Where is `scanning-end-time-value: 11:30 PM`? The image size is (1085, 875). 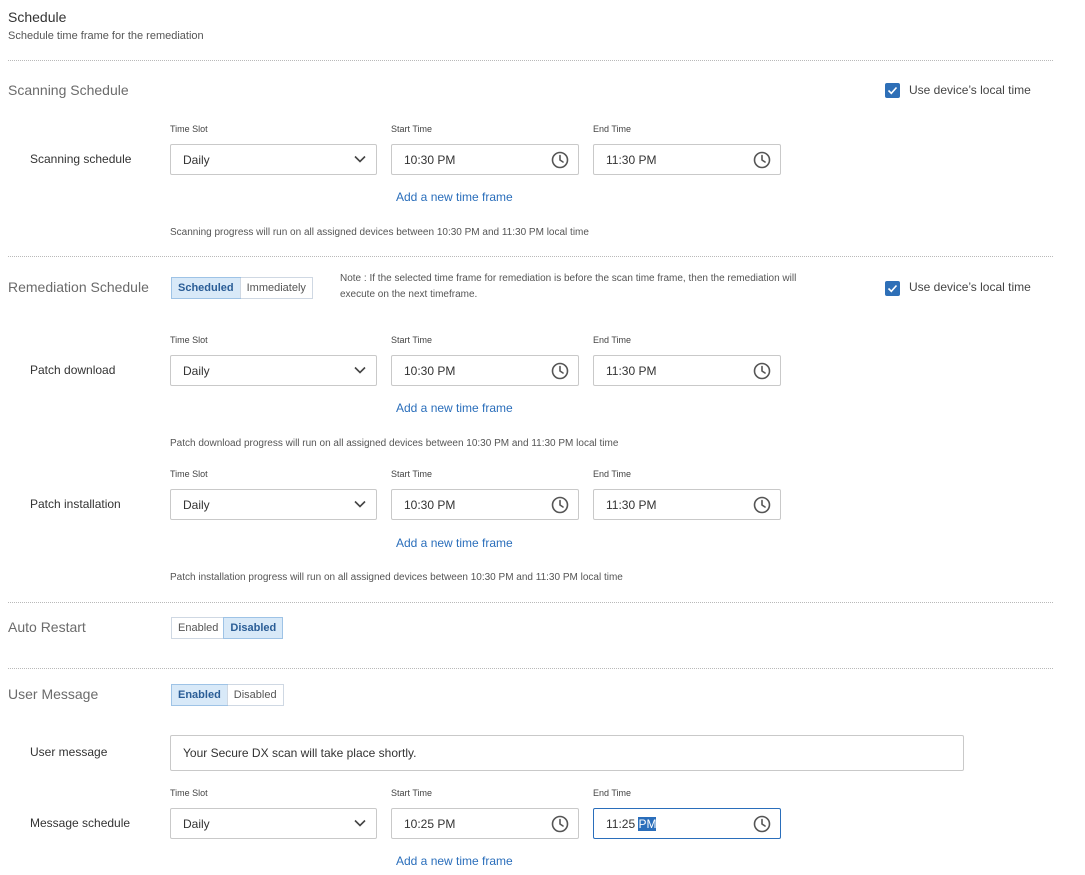
scanning-end-time-value: 11:30 PM is located at coordinates (631, 159).